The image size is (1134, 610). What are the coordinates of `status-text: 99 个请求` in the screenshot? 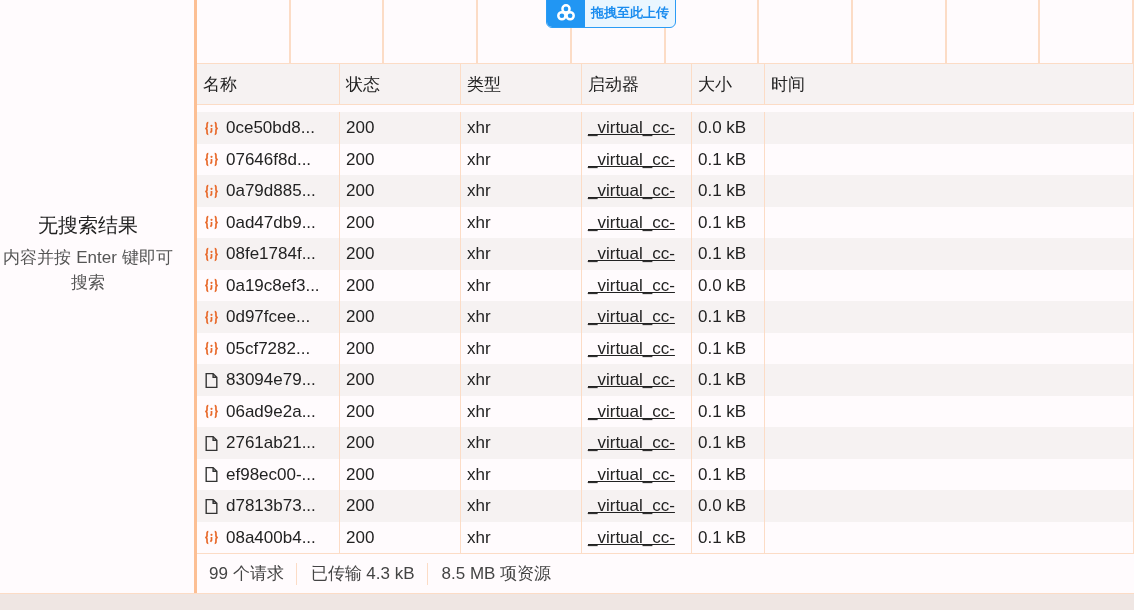 It's located at (252, 573).